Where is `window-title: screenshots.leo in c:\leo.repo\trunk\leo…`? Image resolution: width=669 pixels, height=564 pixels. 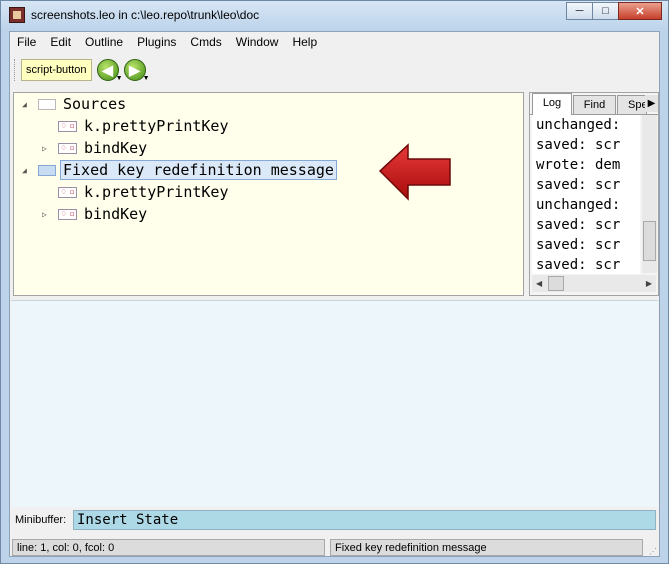 window-title: screenshots.leo in c:\leo.repo\trunk\leo… is located at coordinates (145, 15).